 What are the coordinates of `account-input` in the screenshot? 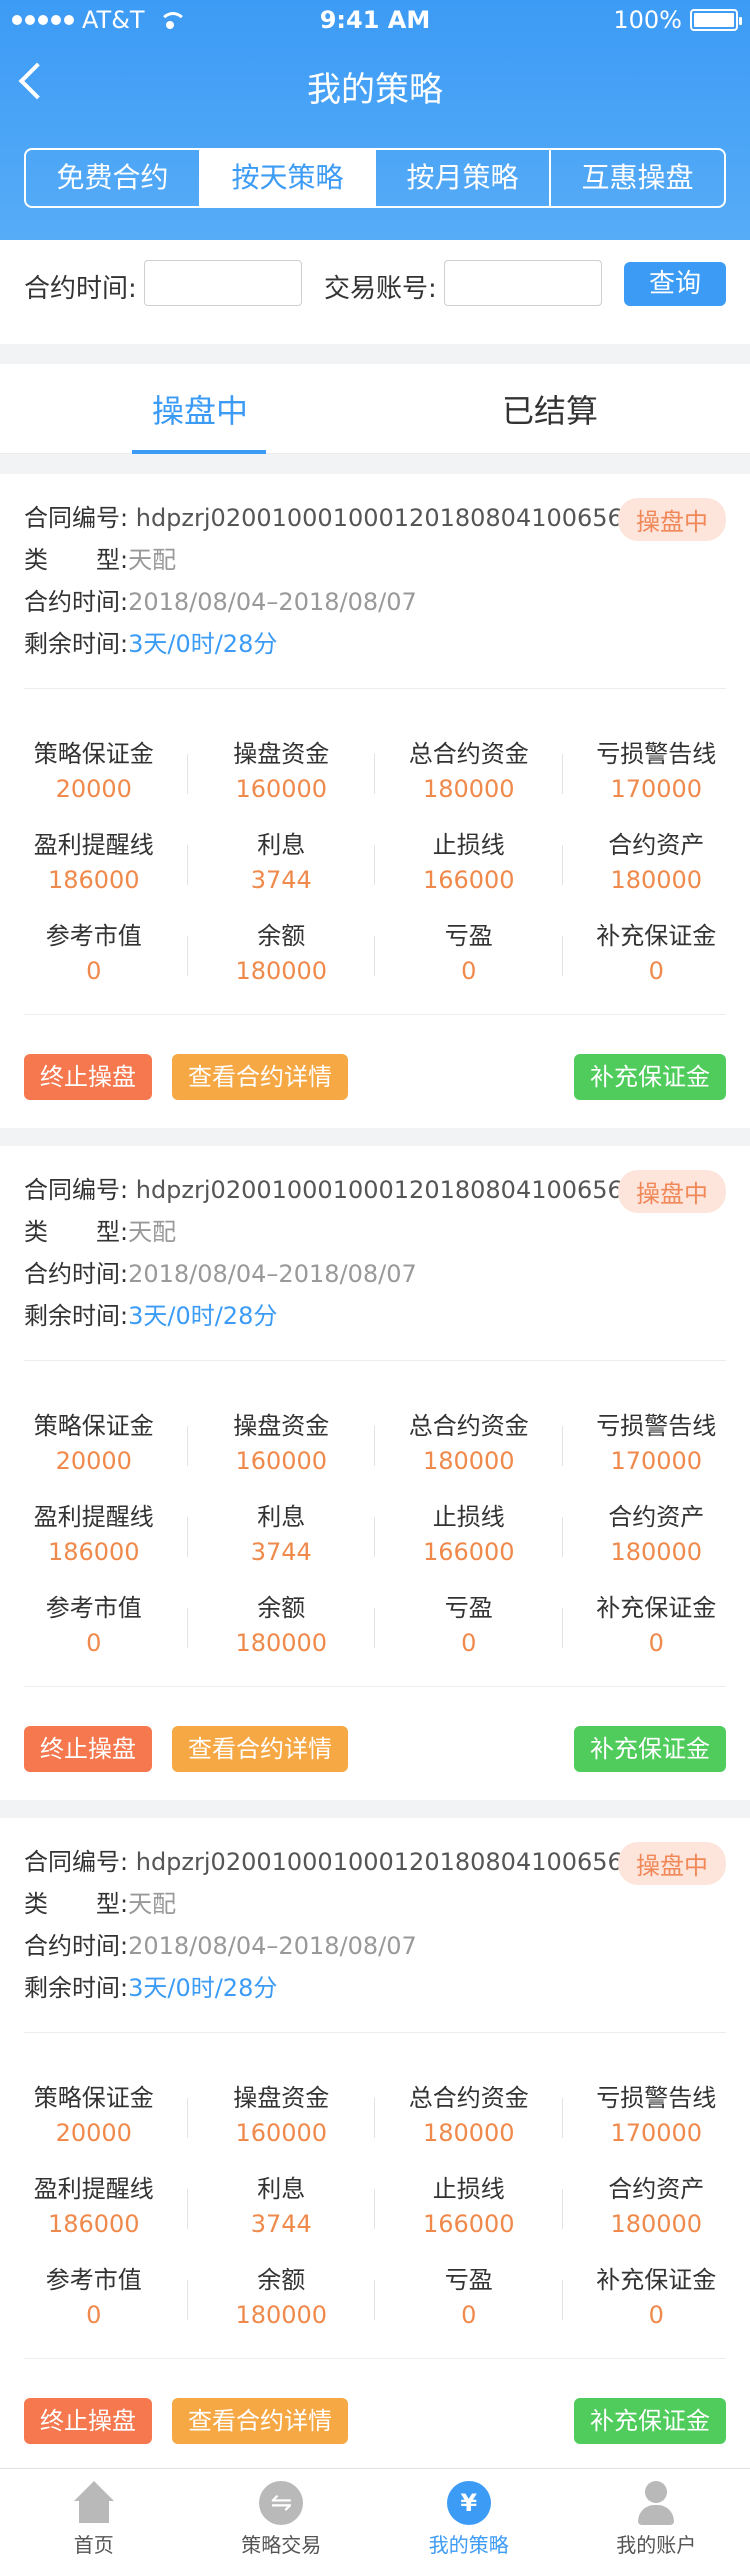 It's located at (523, 283).